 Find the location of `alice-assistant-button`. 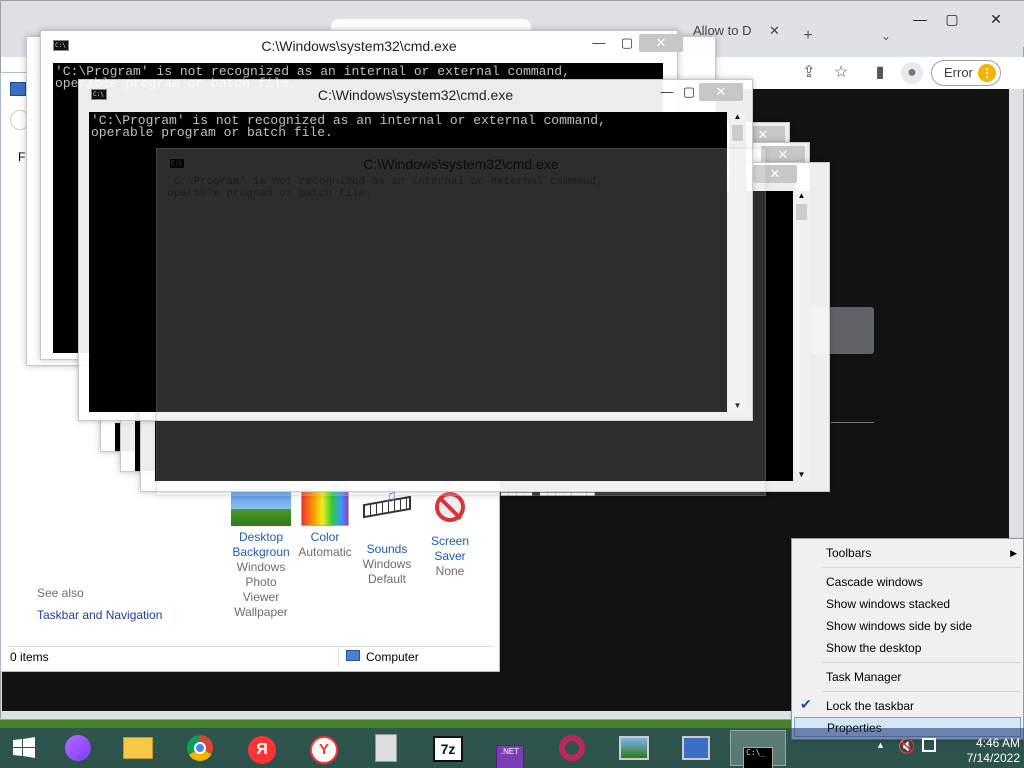

alice-assistant-button is located at coordinates (78, 748).